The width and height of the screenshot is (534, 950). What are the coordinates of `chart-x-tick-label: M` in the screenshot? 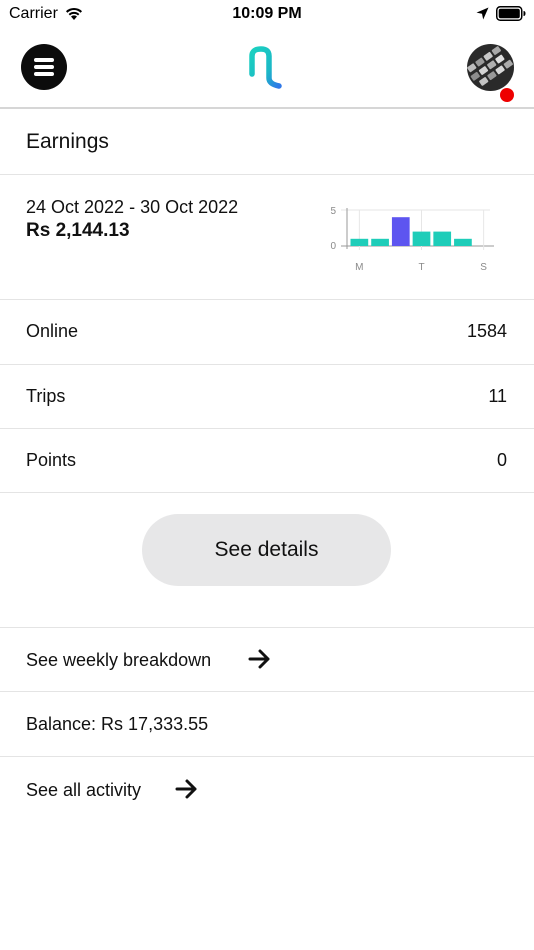 It's located at (359, 267).